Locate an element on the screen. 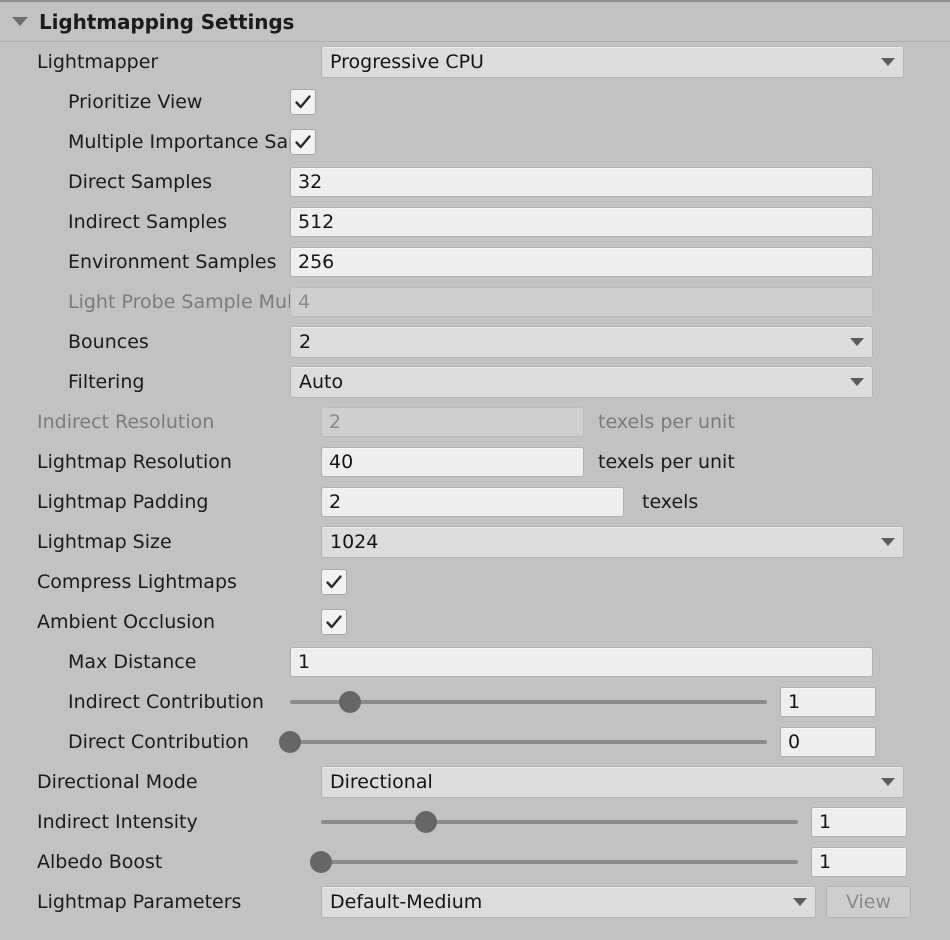 This screenshot has width=950, height=940. control-environment-samples: 256 is located at coordinates (620, 262).